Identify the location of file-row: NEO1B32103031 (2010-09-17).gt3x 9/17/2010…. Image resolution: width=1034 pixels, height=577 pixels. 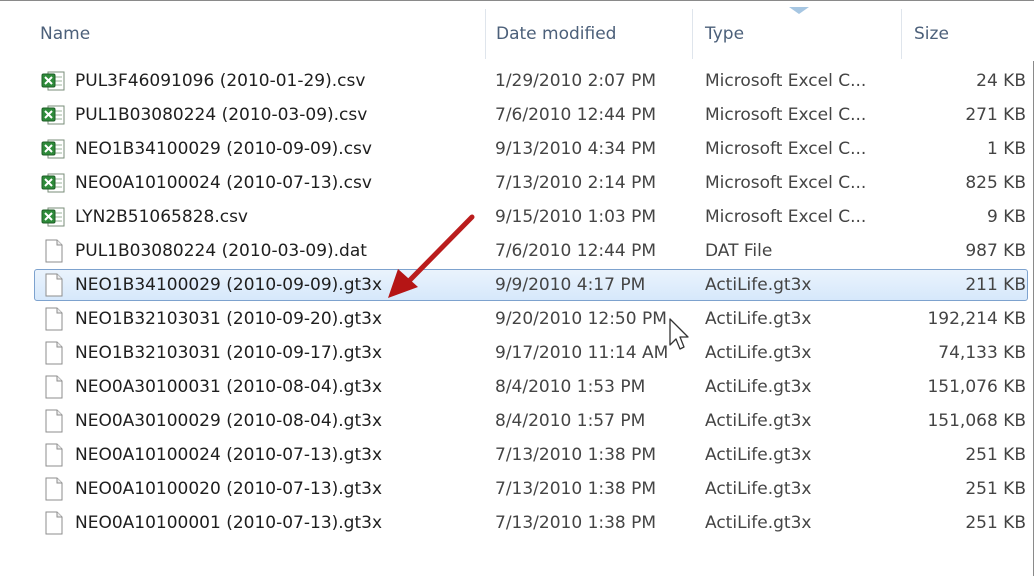
(517, 353).